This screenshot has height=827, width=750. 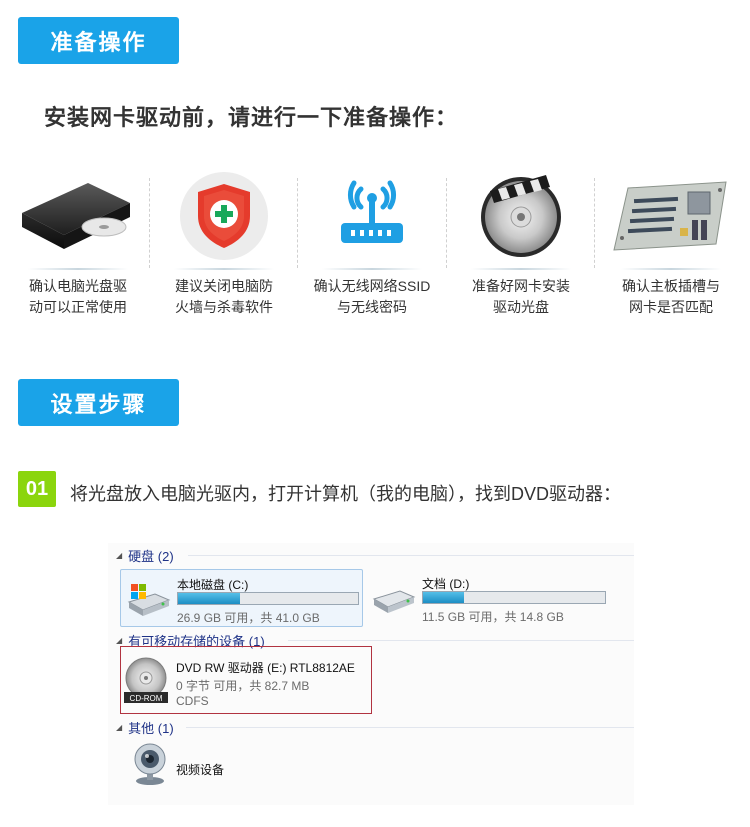 What do you see at coordinates (521, 307) in the screenshot?
I see `prep-caption-line2: 驱动光盘` at bounding box center [521, 307].